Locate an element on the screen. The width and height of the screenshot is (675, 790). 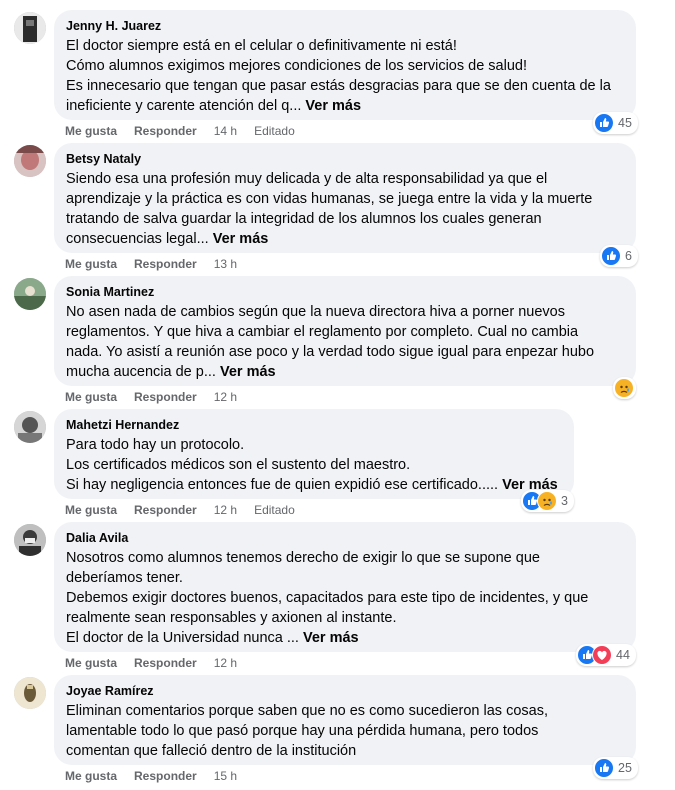
comment-actions: Me gusta Responder 13 h is located at coordinates (159, 264).